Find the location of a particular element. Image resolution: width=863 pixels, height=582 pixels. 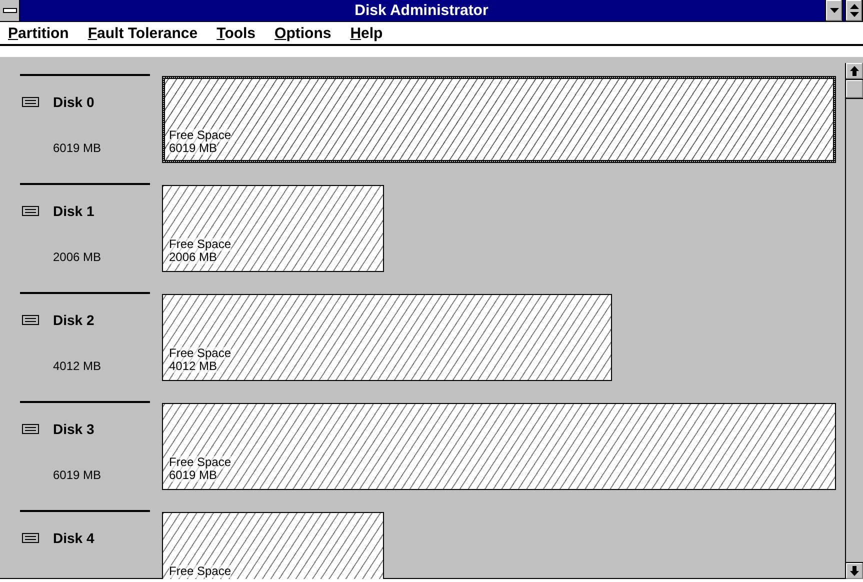

disk-size: 2006 MB is located at coordinates (77, 257).